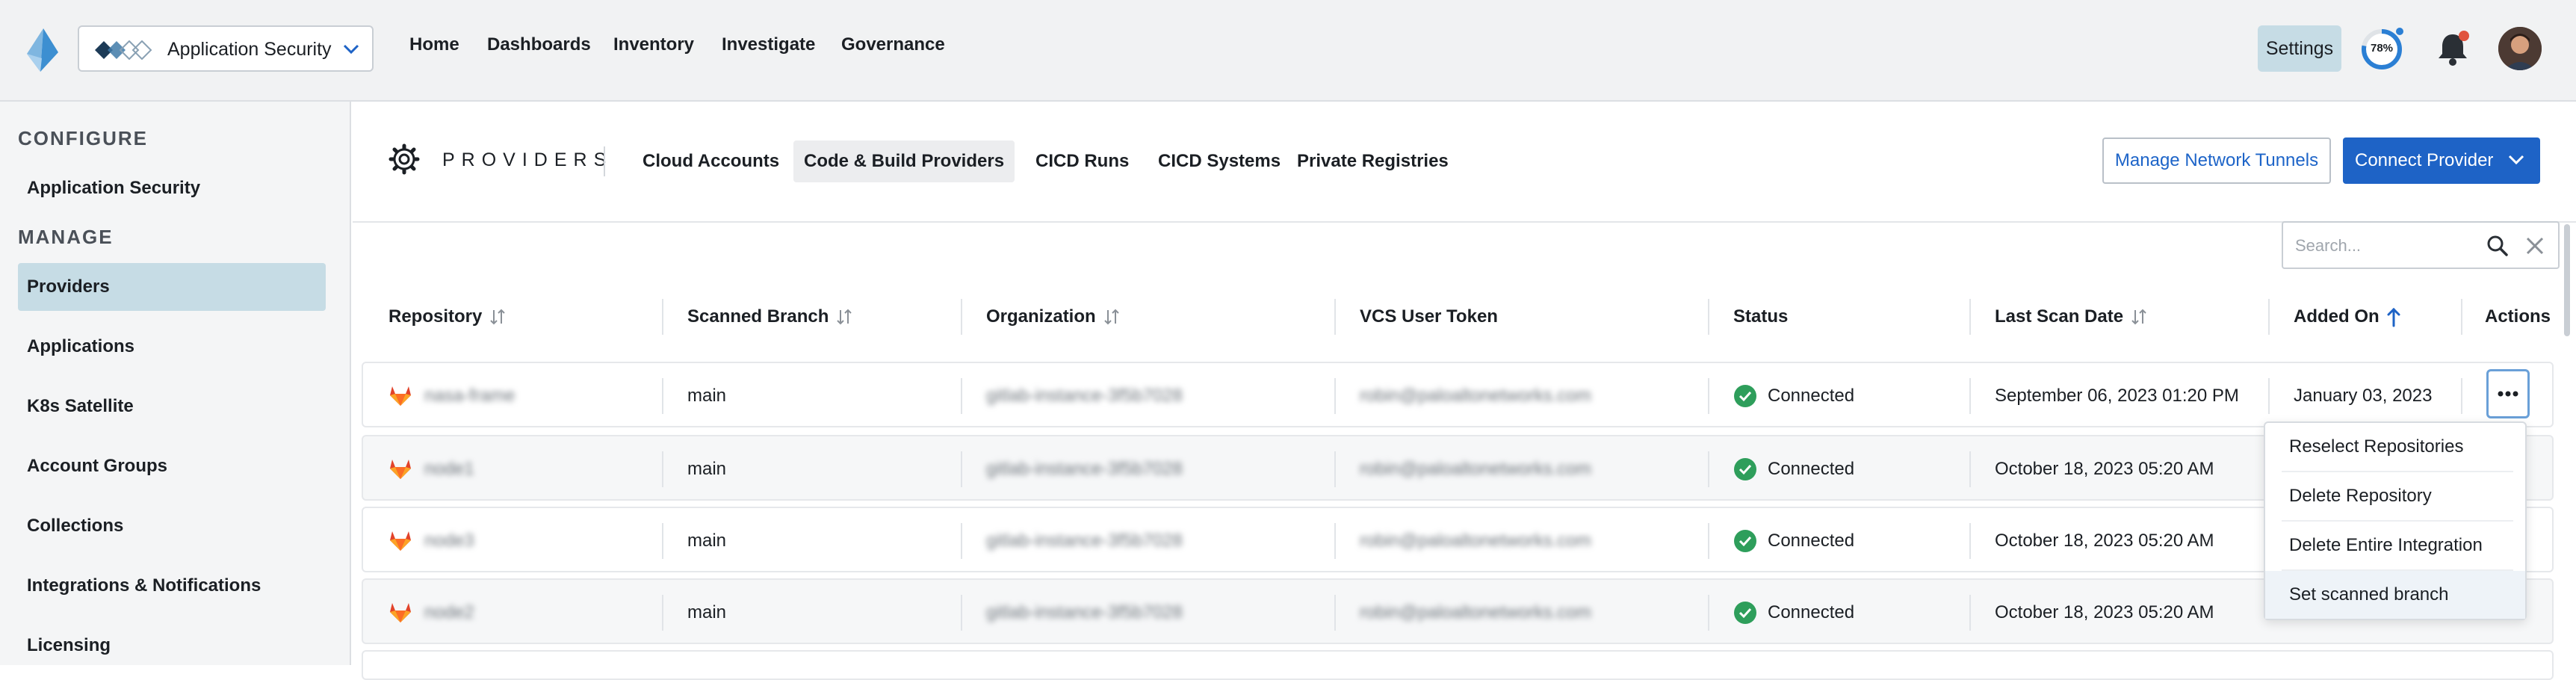 This screenshot has height=680, width=2576. Describe the element at coordinates (1219, 161) in the screenshot. I see `tab-cicd-systems: CICD Systems` at that location.